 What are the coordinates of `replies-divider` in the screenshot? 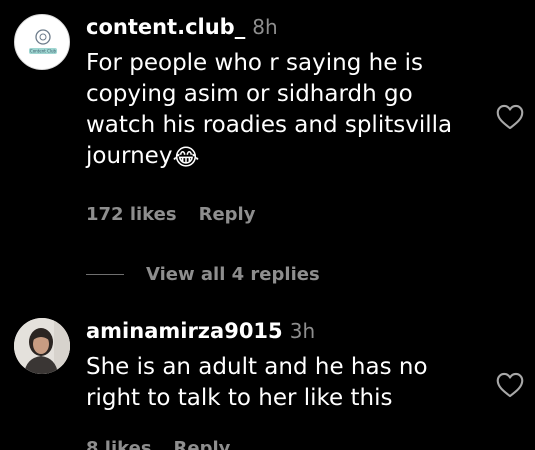 It's located at (105, 274).